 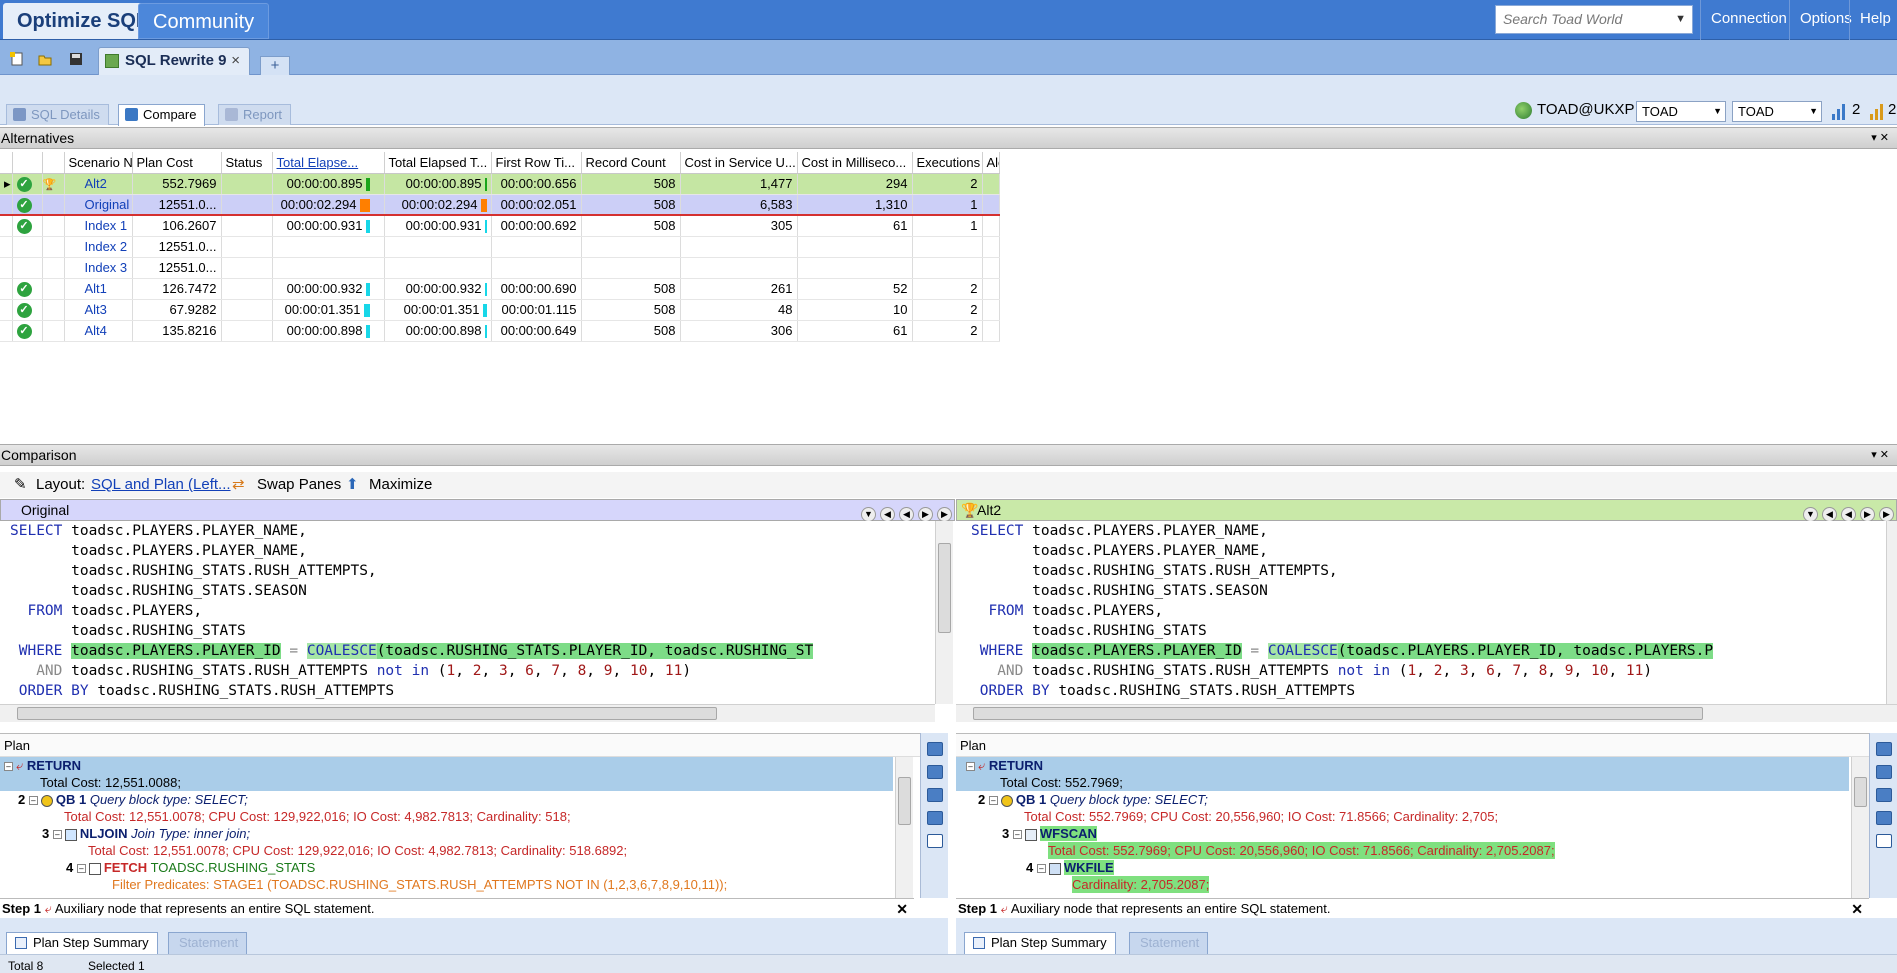 What do you see at coordinates (6, 184) in the screenshot?
I see `row-indicator: ▸` at bounding box center [6, 184].